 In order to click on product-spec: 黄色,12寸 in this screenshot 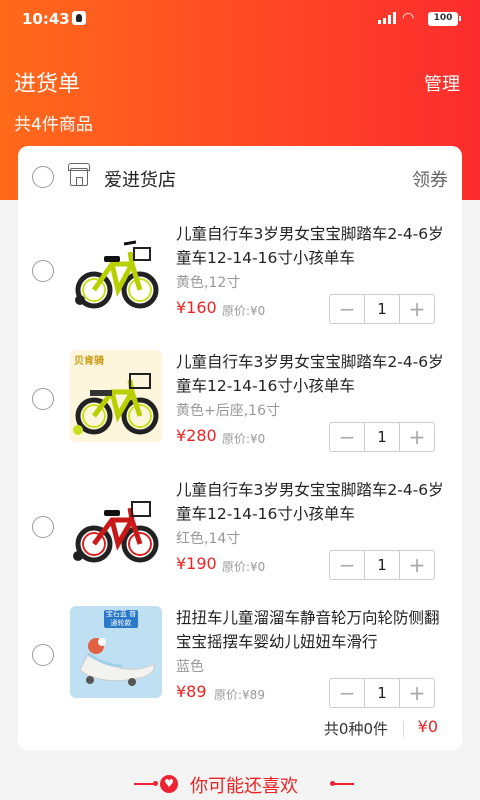, I will do `click(208, 282)`.